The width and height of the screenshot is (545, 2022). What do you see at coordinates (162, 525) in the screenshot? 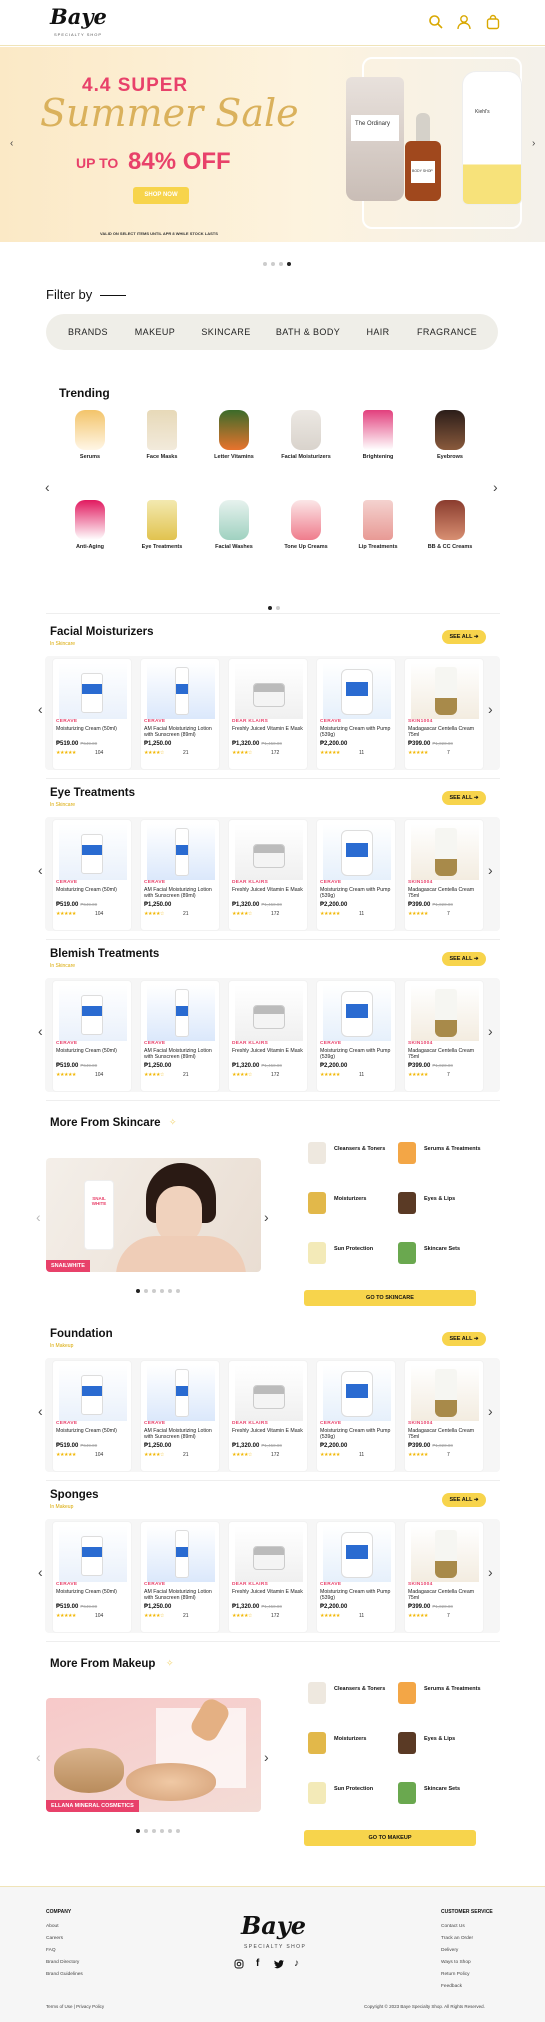
I see `trending-item: Eye Treatments` at bounding box center [162, 525].